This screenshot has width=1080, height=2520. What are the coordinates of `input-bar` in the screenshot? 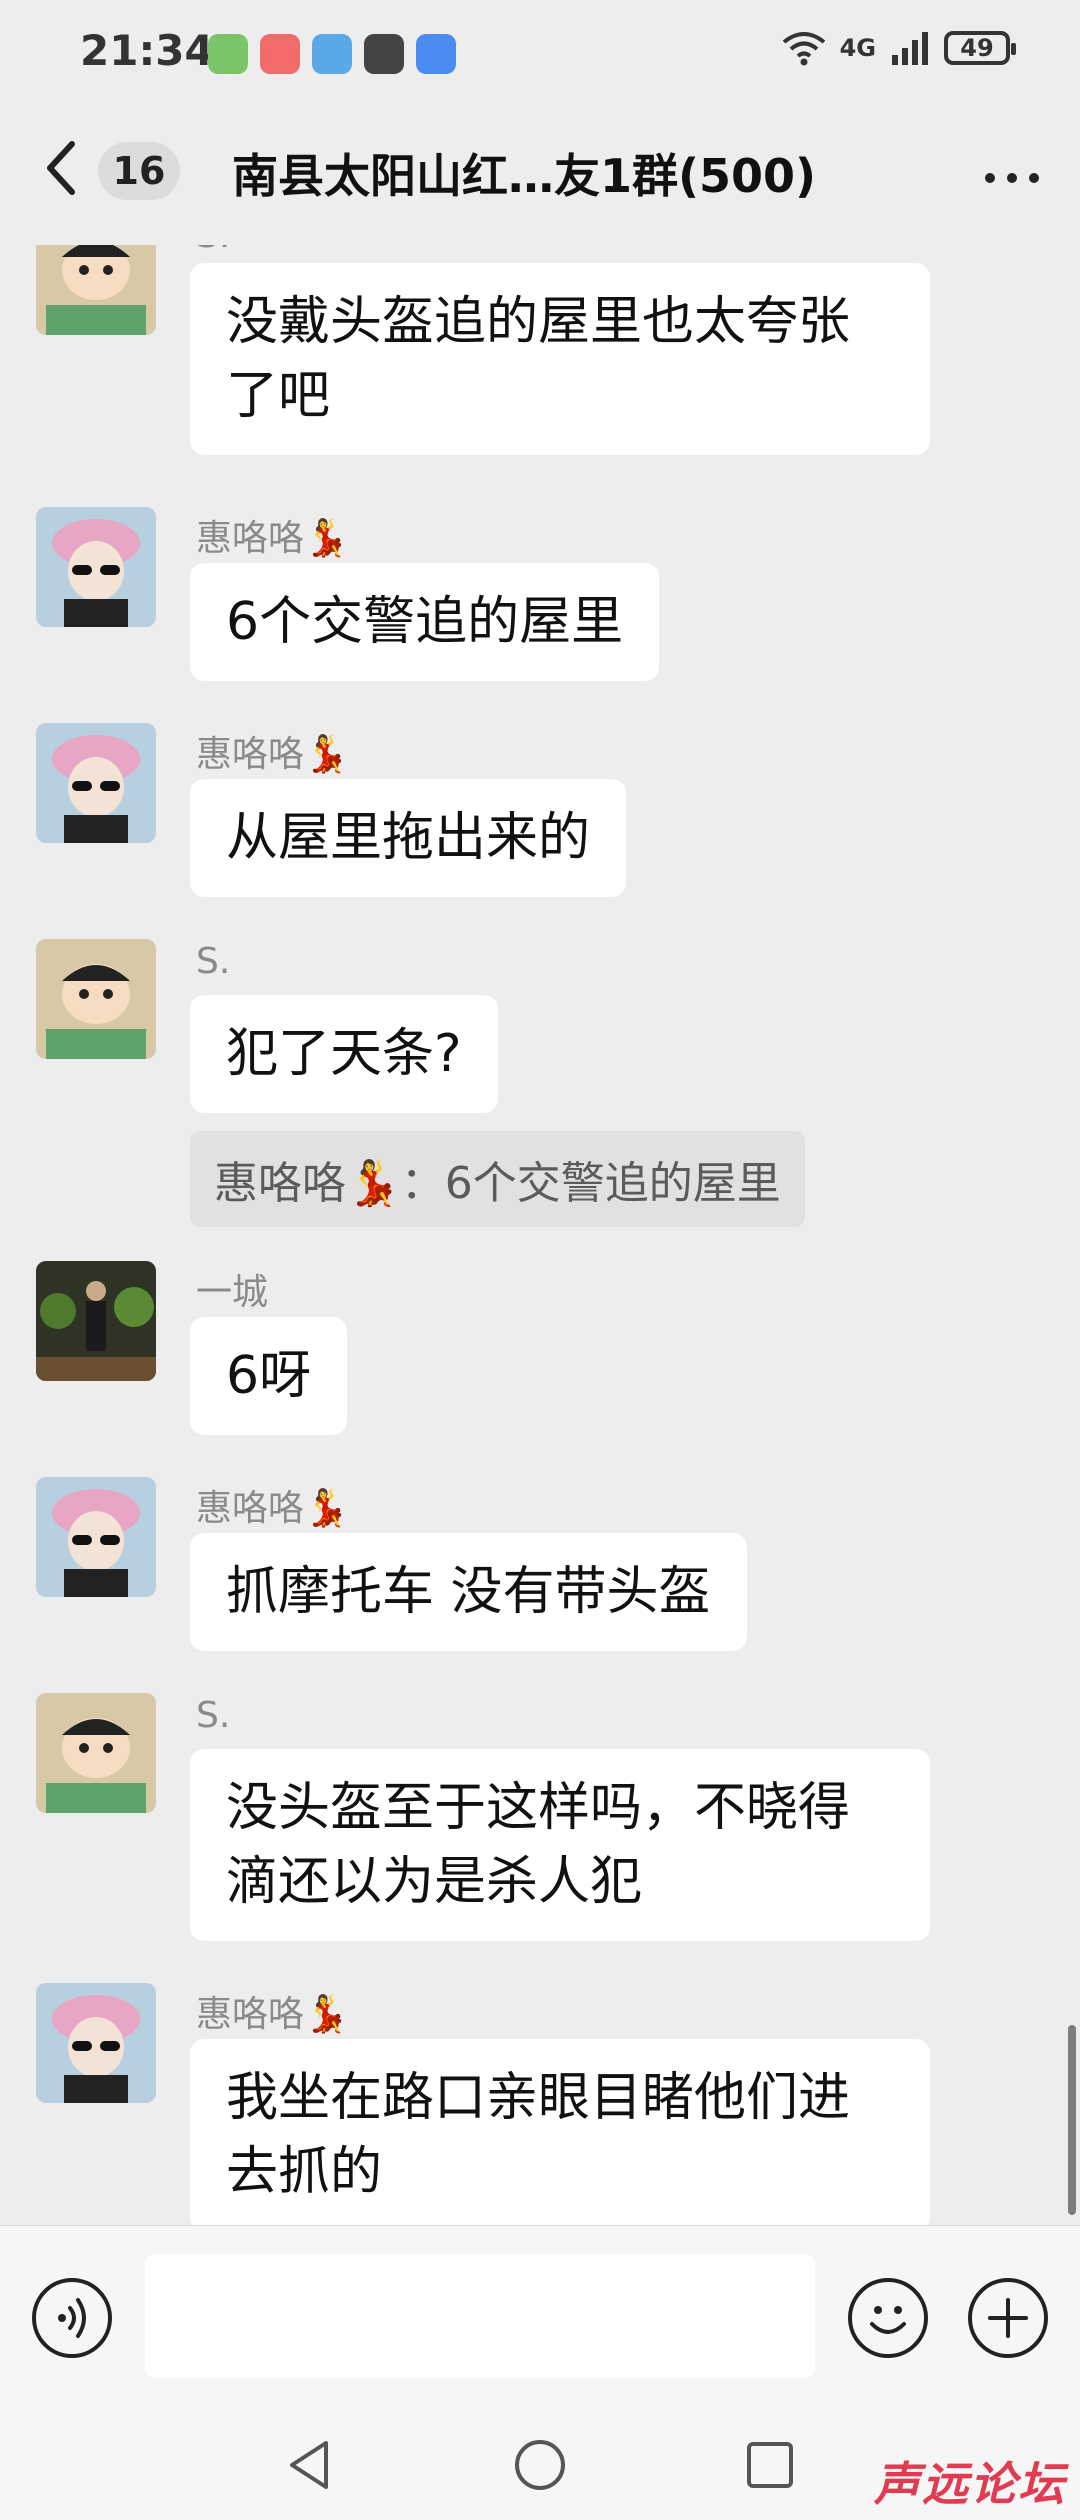 It's located at (540, 2315).